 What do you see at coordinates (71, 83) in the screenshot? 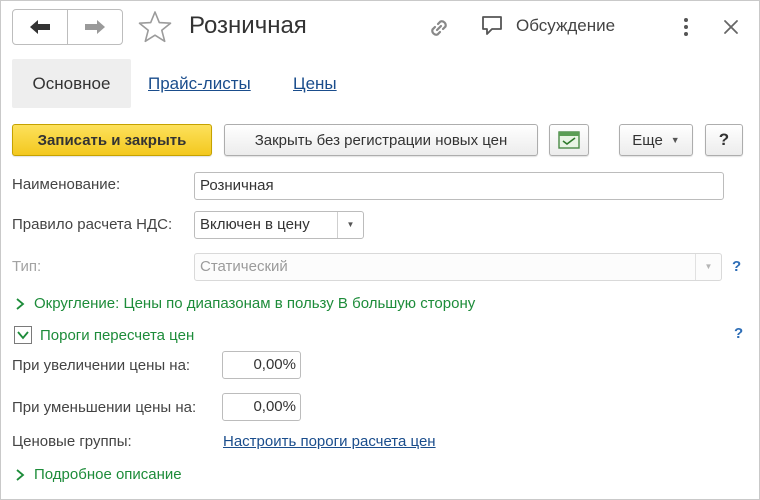
I see `tab-main: Основное` at bounding box center [71, 83].